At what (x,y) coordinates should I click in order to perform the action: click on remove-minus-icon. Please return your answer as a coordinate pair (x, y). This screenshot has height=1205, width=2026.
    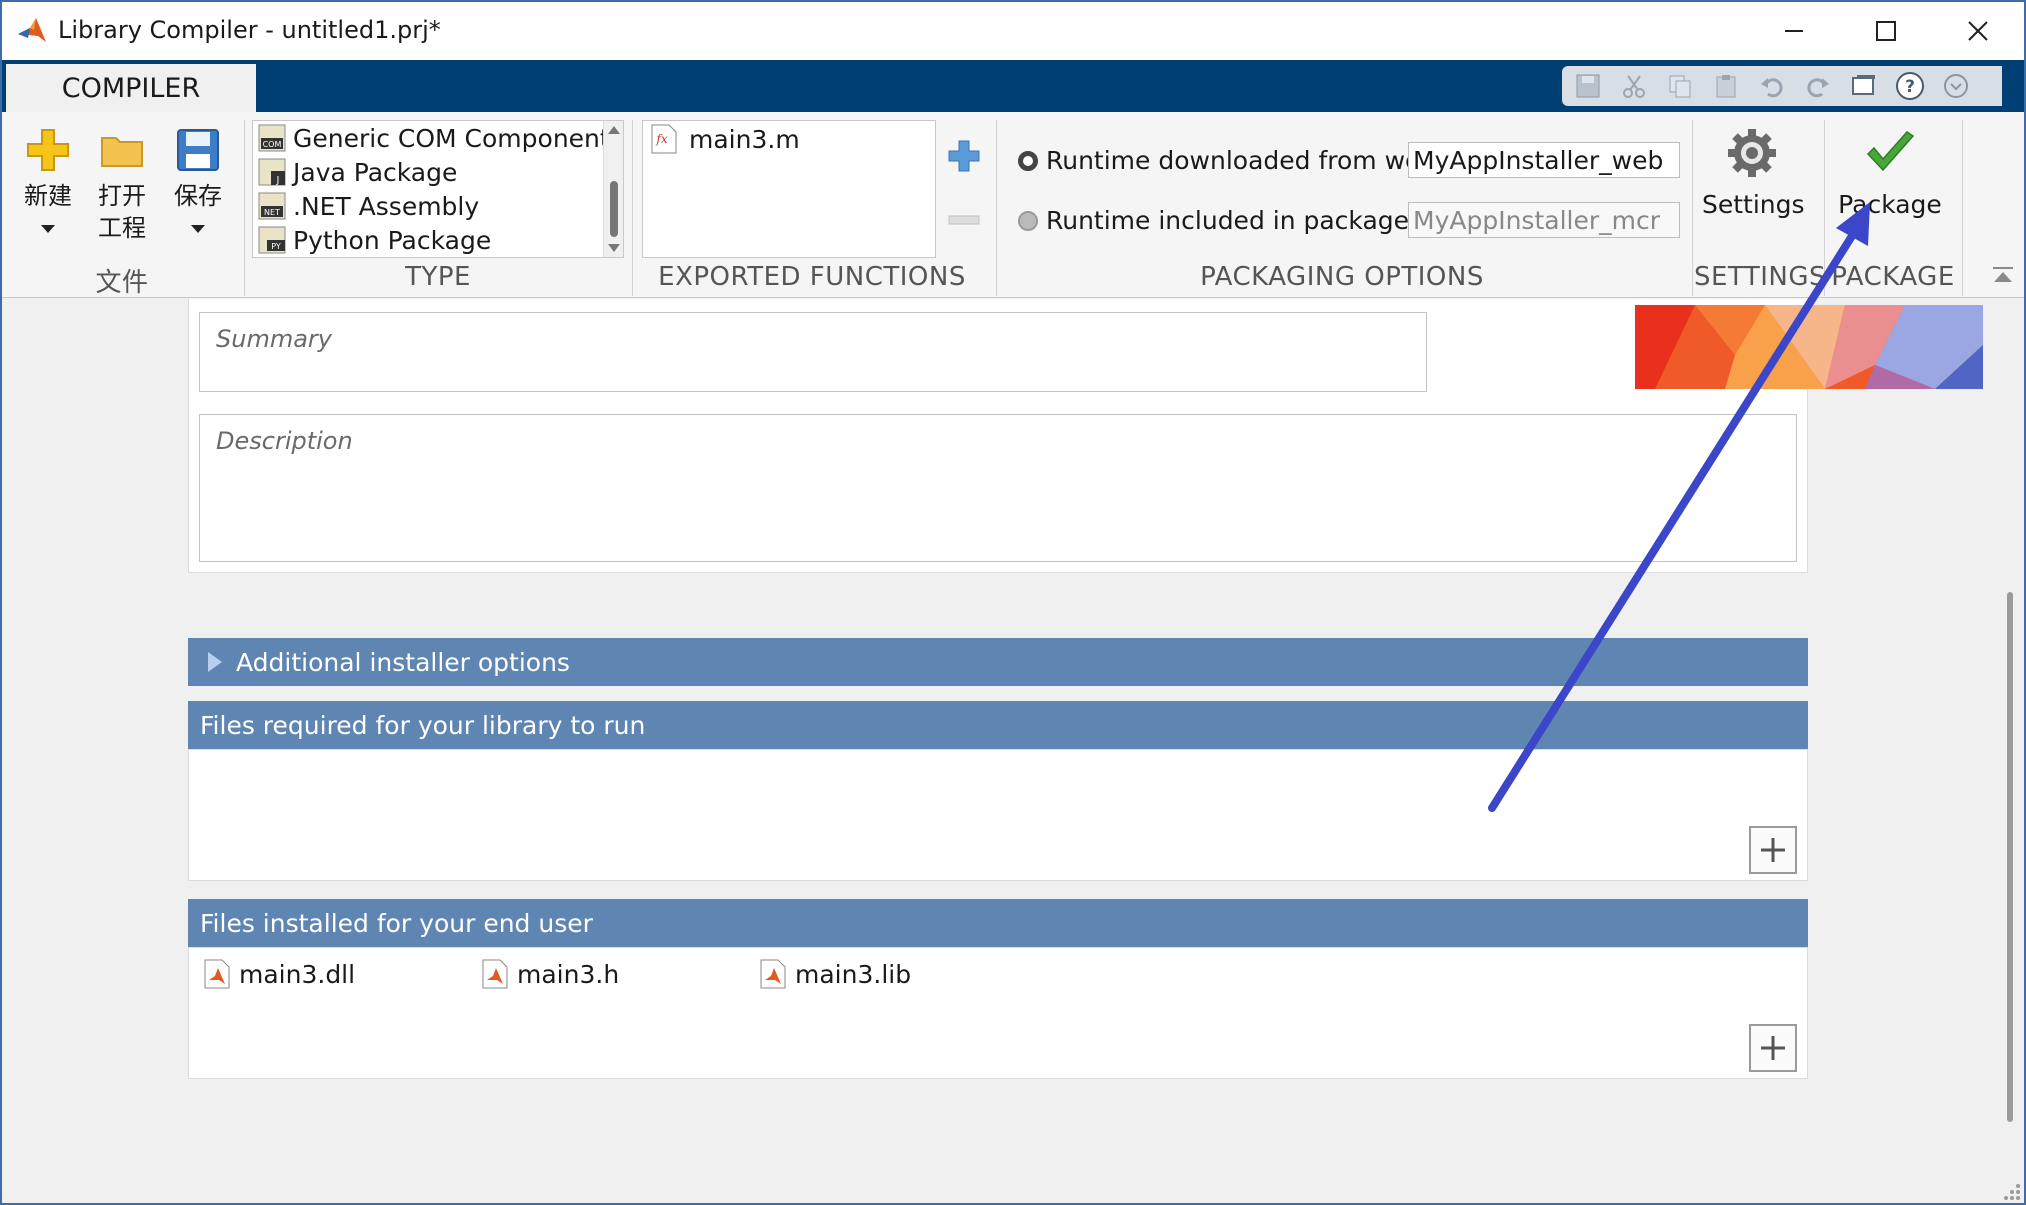
    Looking at the image, I should click on (964, 220).